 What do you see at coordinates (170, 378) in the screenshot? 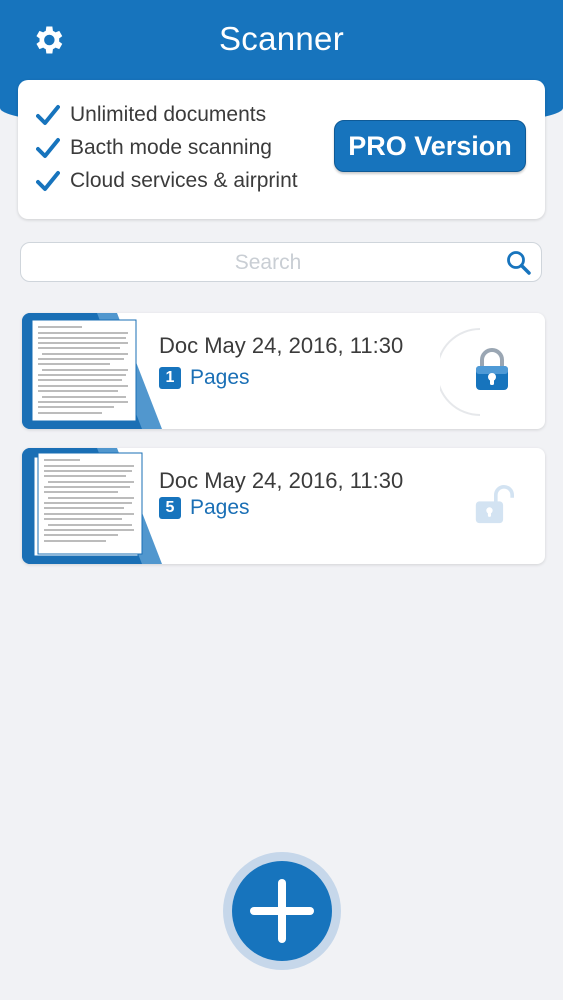
I see `page-count-badge: 1` at bounding box center [170, 378].